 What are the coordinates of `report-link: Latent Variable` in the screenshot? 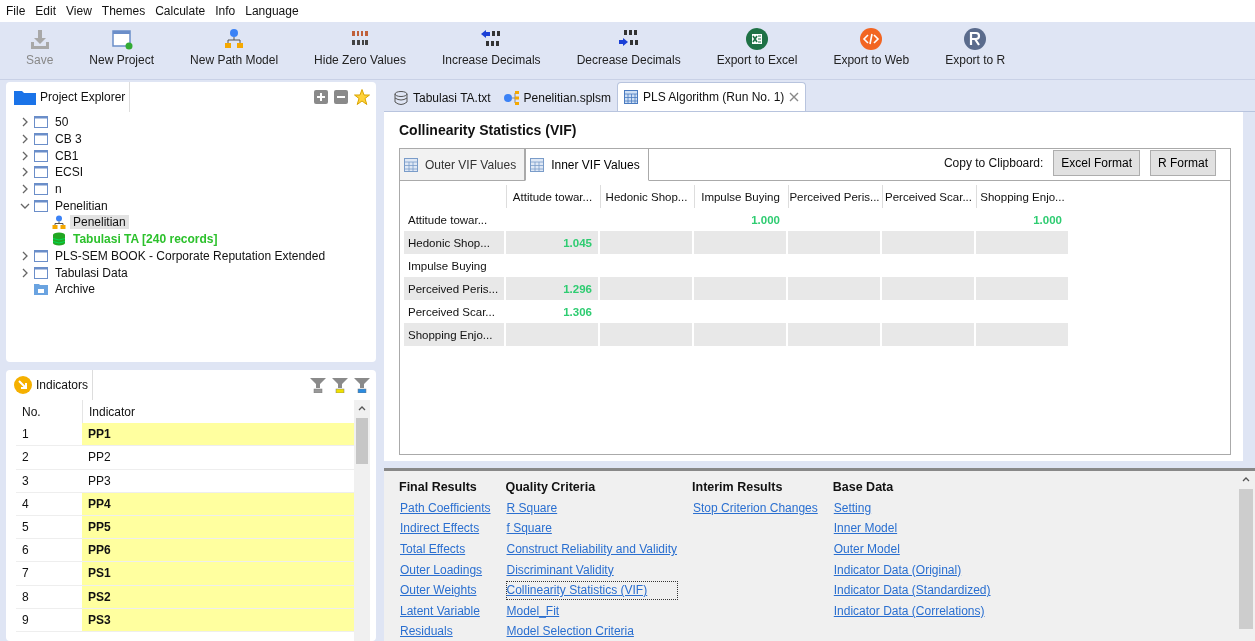 It's located at (445, 611).